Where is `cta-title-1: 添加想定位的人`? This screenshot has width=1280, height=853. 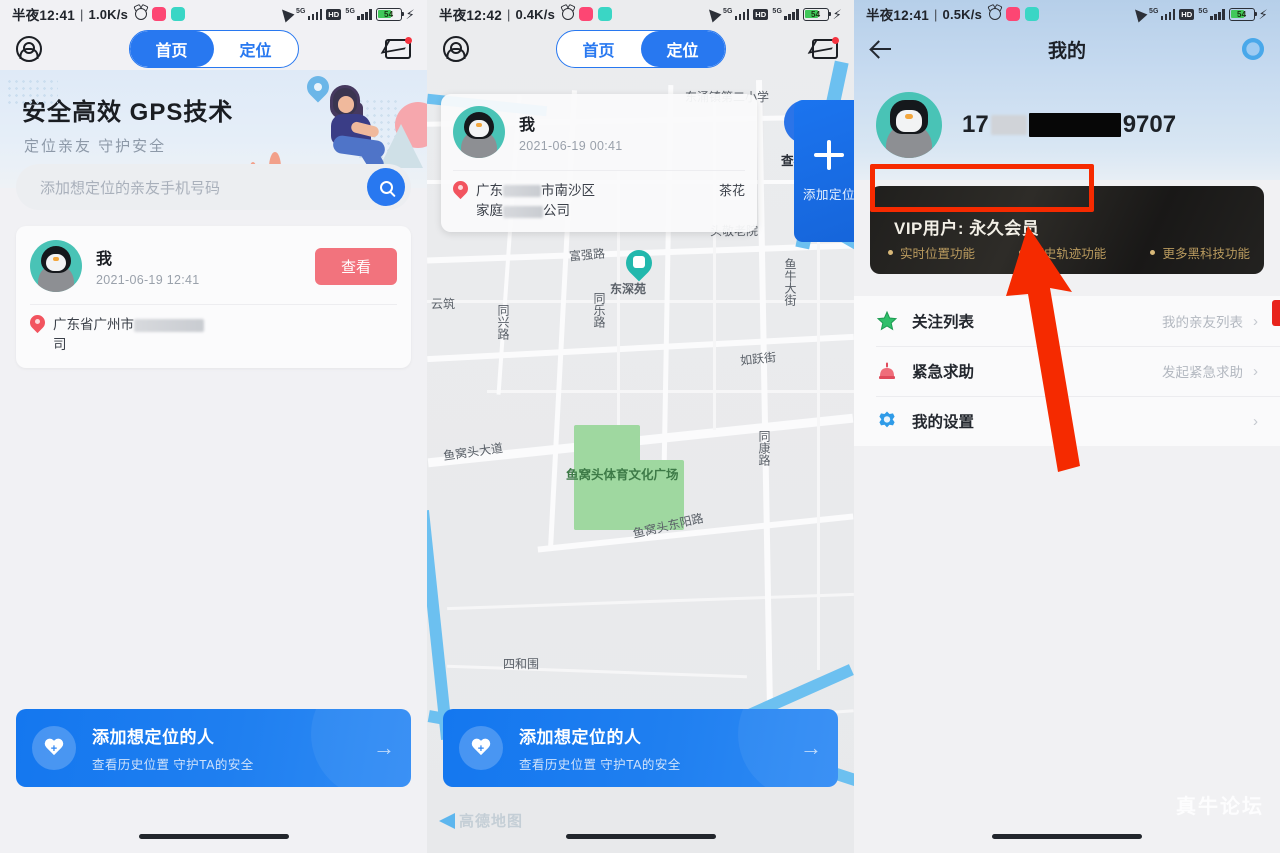
cta-title-1: 添加想定位的人 is located at coordinates (153, 737).